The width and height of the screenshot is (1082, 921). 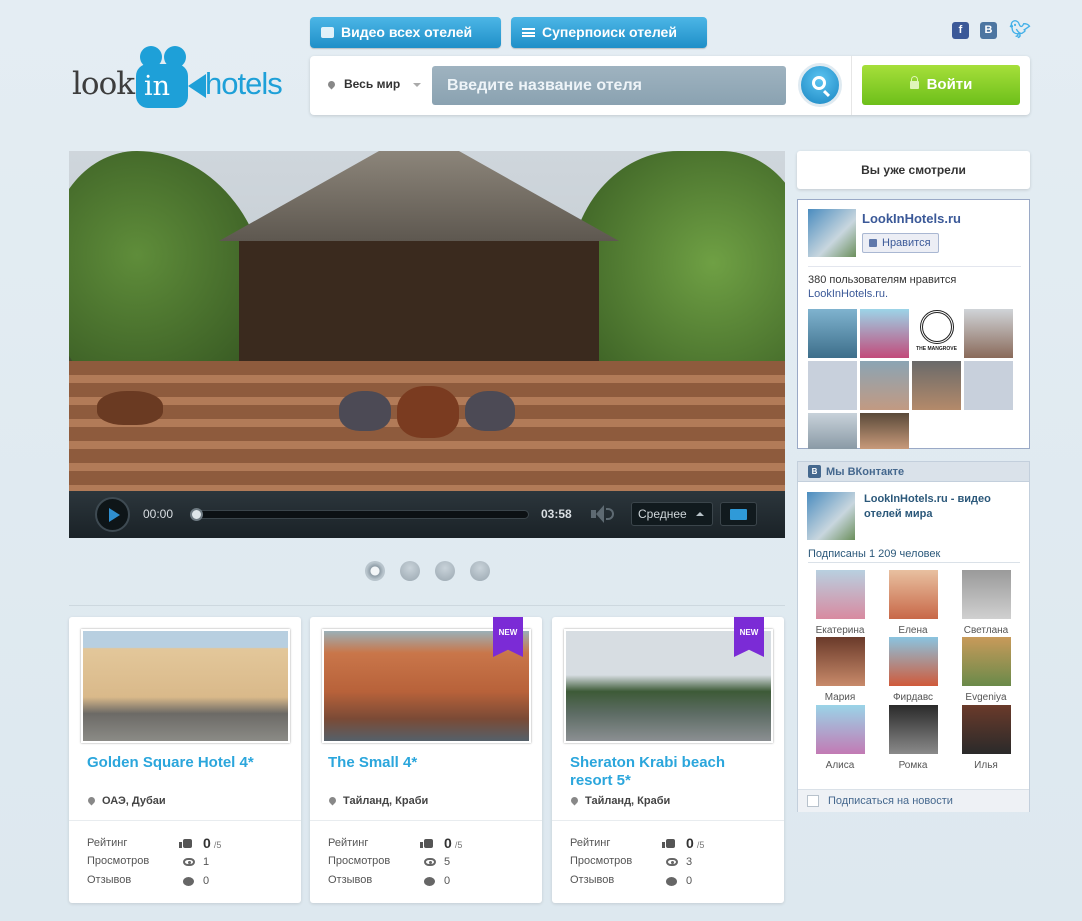 What do you see at coordinates (988, 30) in the screenshot?
I see `vkontakte-icon: B` at bounding box center [988, 30].